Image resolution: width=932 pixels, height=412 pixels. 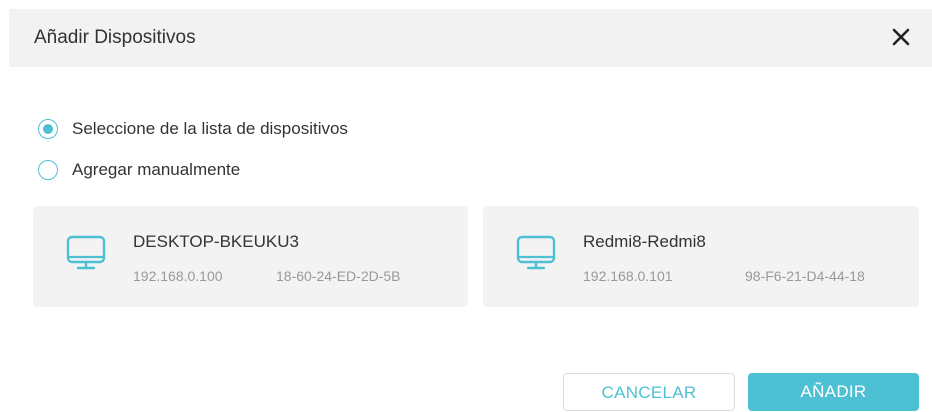 What do you see at coordinates (833, 392) in the screenshot?
I see `add-button: AÑADIR` at bounding box center [833, 392].